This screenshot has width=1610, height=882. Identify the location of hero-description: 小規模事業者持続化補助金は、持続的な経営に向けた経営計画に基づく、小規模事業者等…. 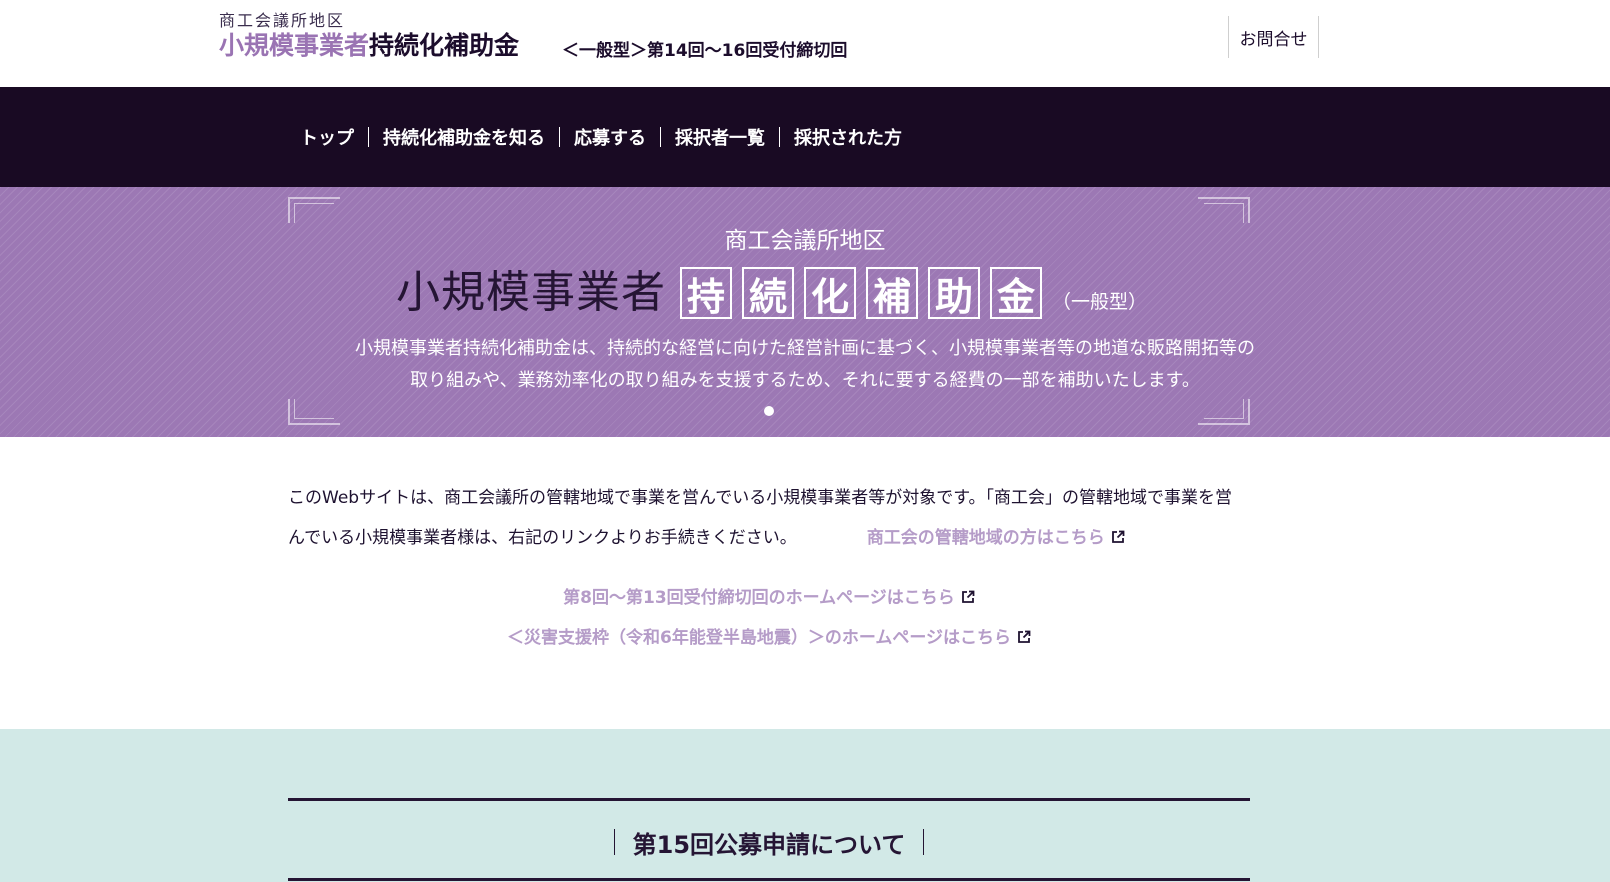
(805, 365).